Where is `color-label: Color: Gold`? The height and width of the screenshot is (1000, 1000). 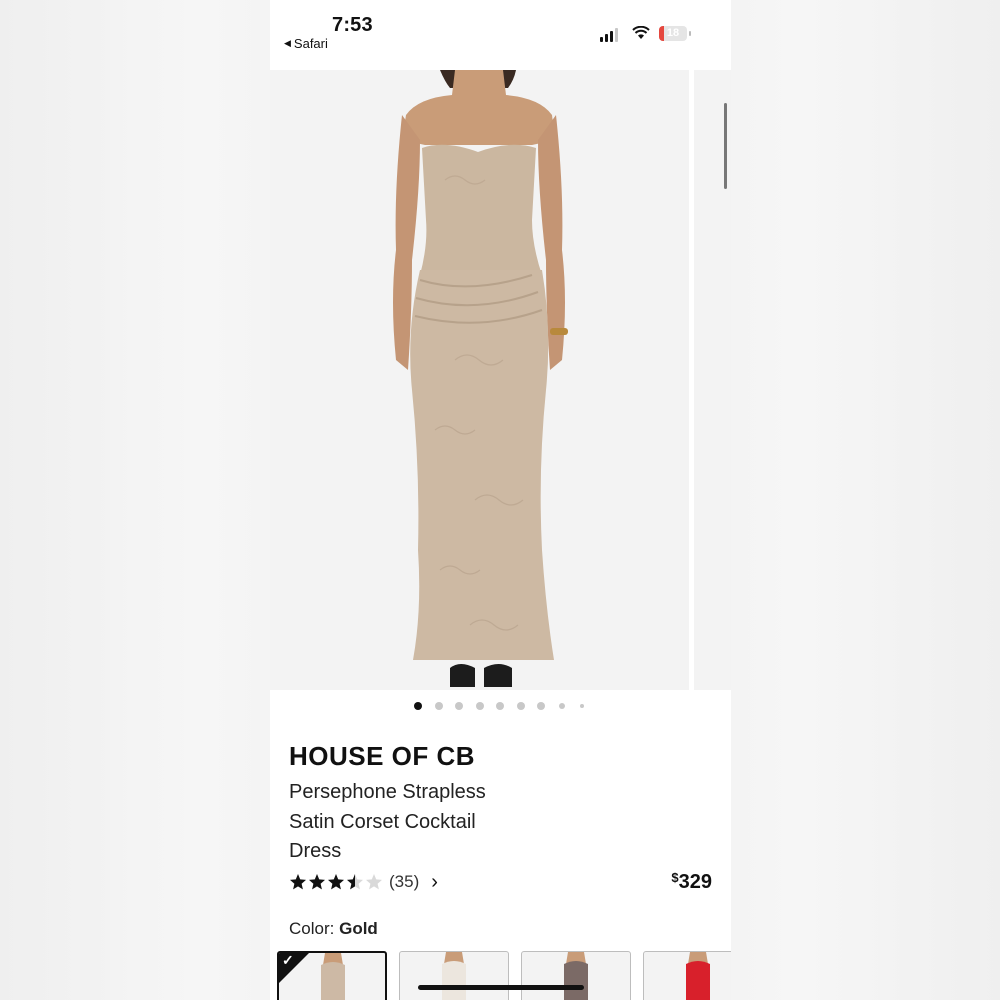
color-label: Color: Gold is located at coordinates (333, 929).